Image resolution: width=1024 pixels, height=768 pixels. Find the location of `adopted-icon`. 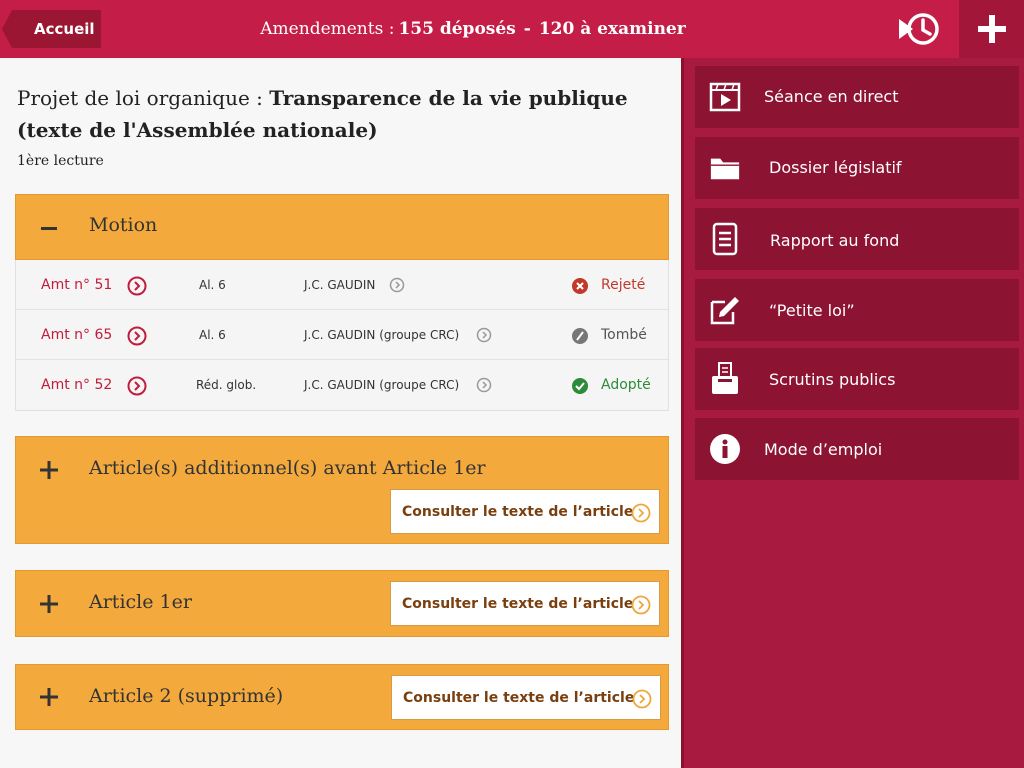

adopted-icon is located at coordinates (580, 386).